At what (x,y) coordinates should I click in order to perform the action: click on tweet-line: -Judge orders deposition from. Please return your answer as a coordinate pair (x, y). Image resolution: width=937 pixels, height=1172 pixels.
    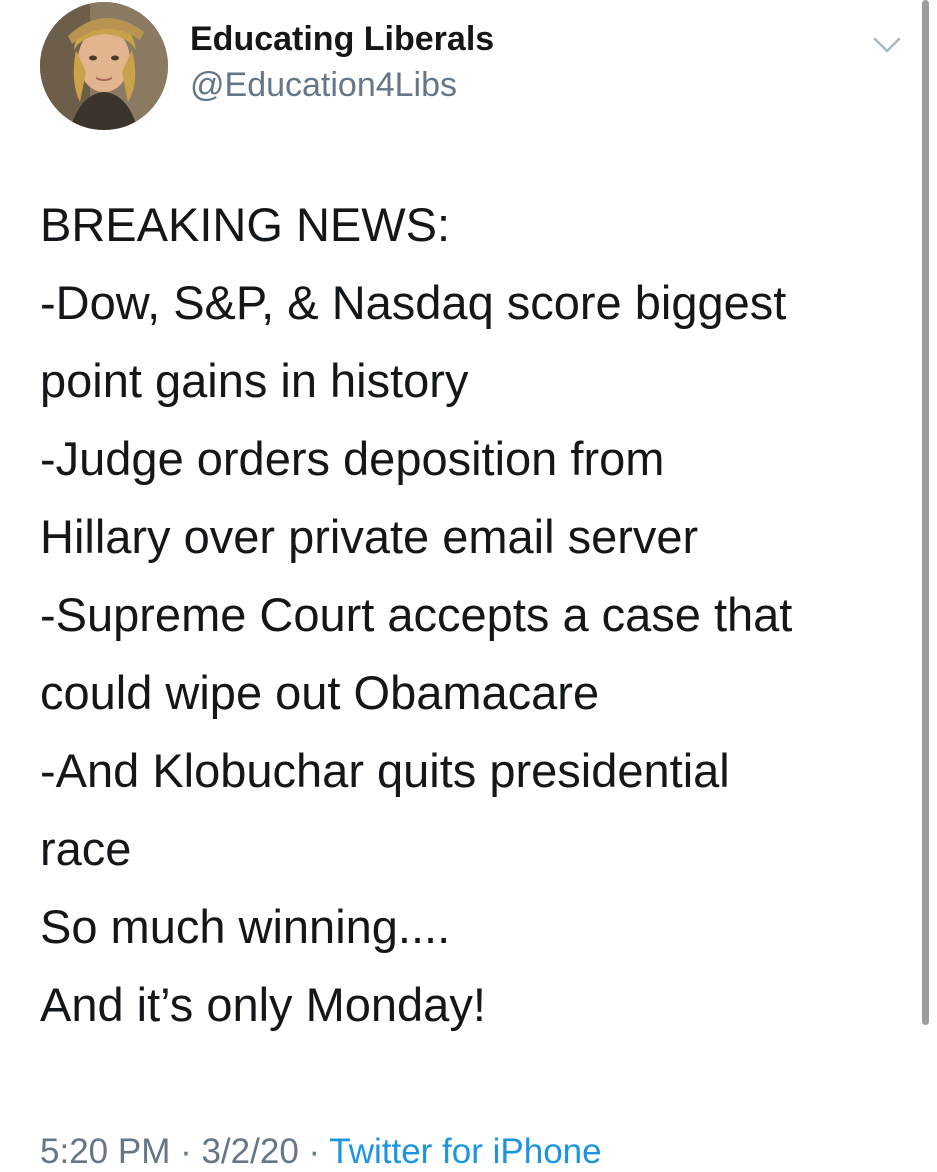
    Looking at the image, I should click on (352, 458).